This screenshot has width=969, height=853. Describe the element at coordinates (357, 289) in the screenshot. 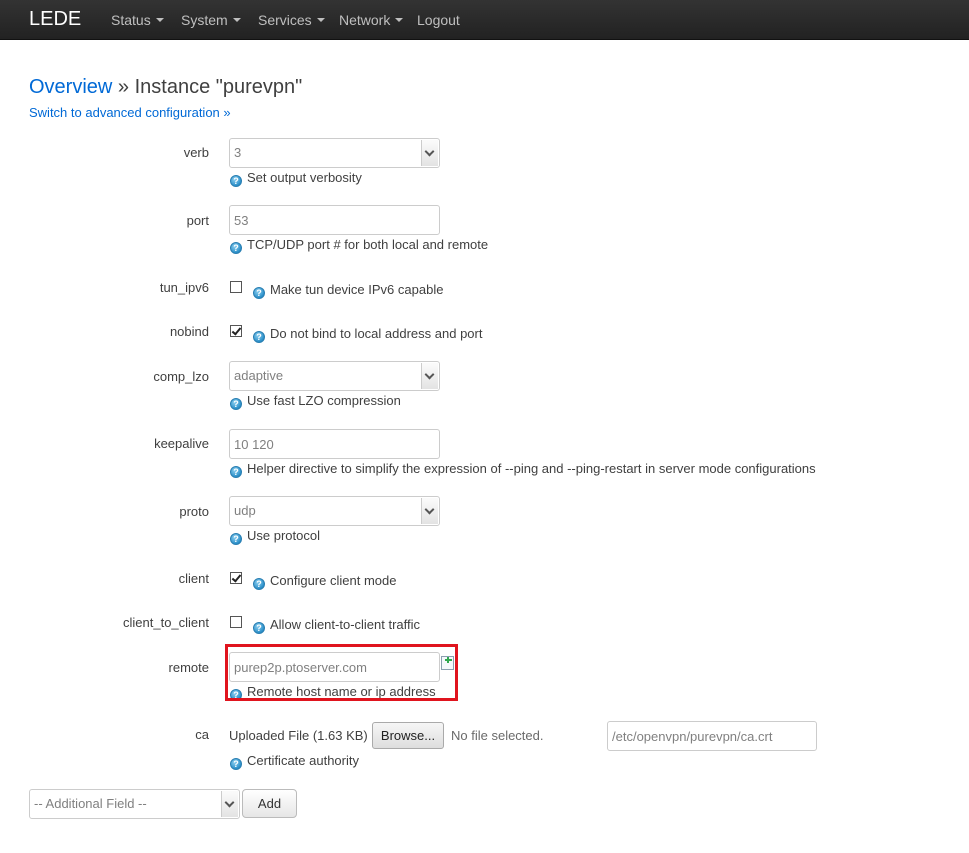

I see `tun-ipv6-help-text: Make tun device IPv6 capable` at that location.